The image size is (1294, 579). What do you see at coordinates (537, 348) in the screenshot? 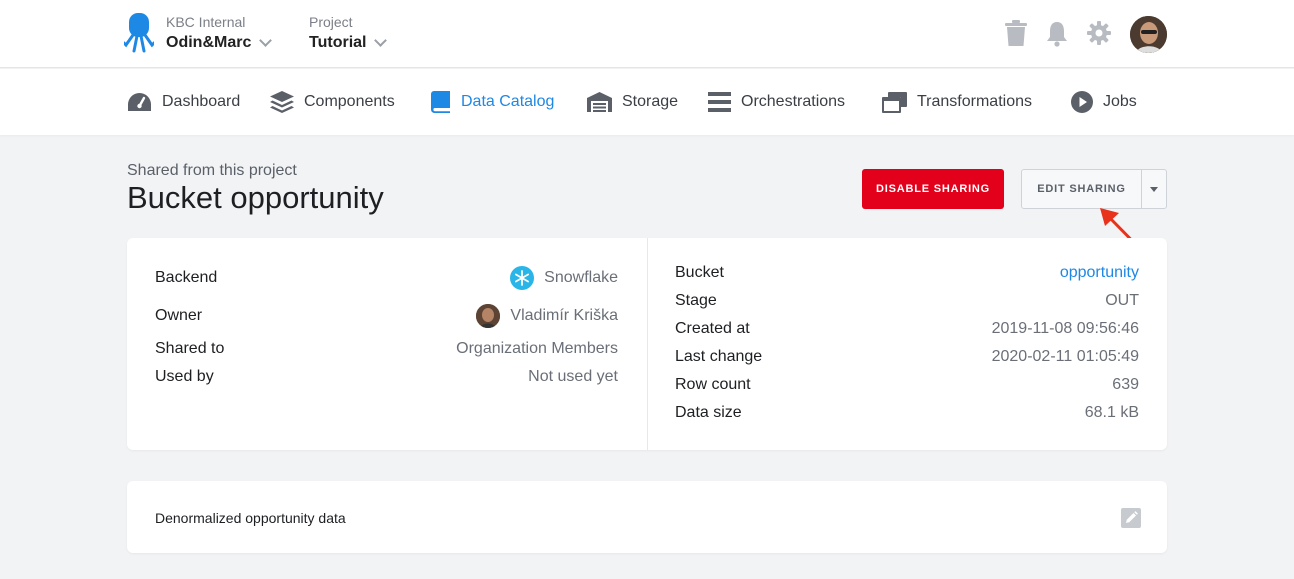
I see `info-value: Organization Members` at bounding box center [537, 348].